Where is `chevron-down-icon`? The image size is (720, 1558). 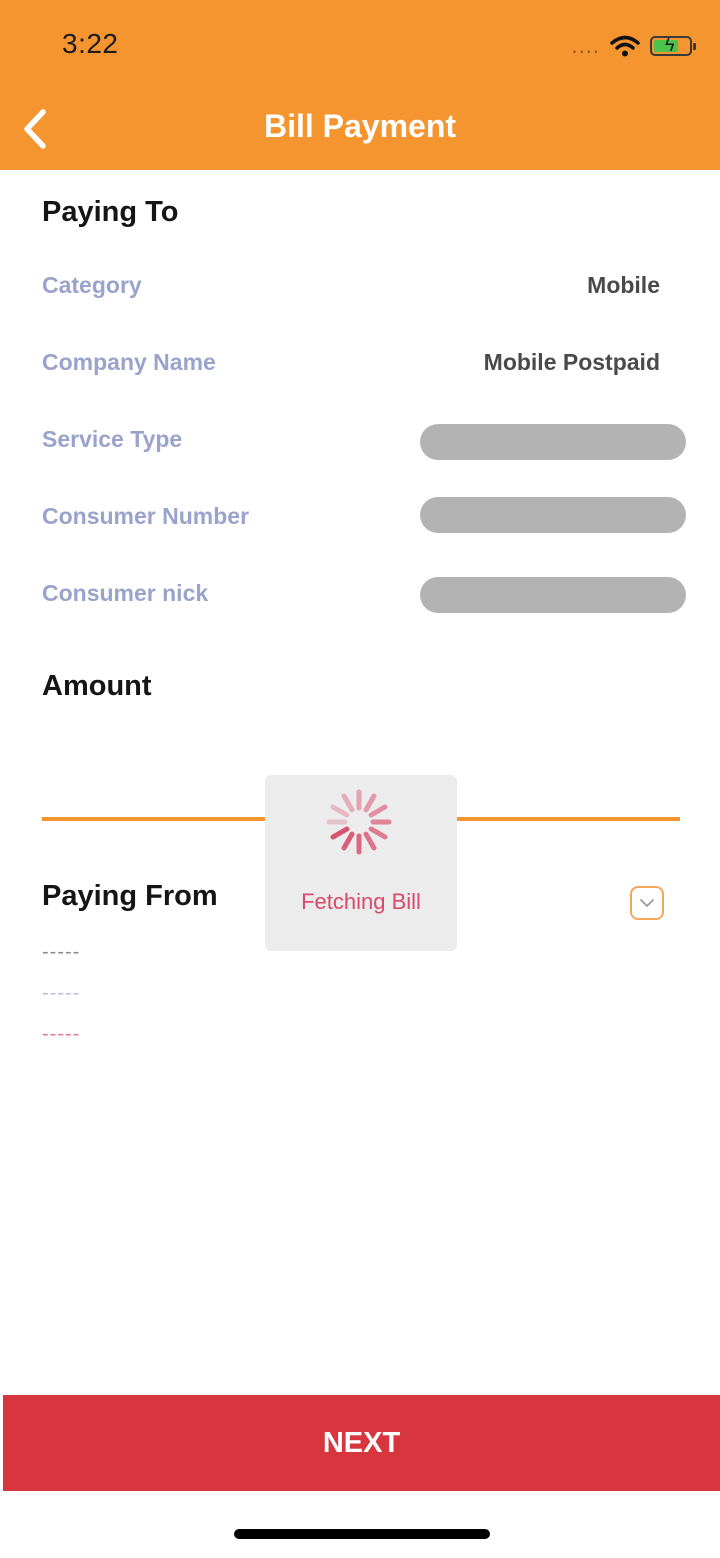 chevron-down-icon is located at coordinates (647, 903).